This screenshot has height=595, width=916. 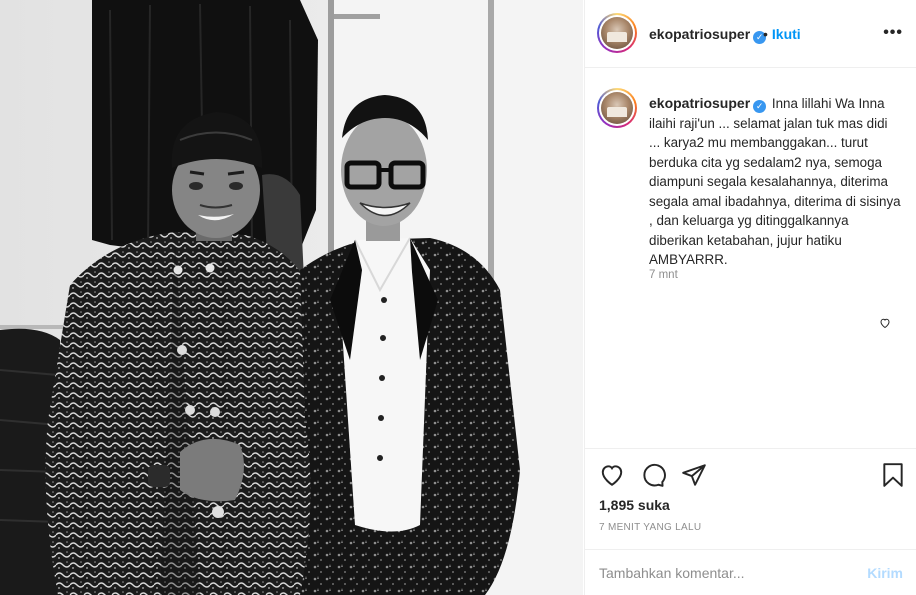 What do you see at coordinates (760, 106) in the screenshot?
I see `verified-badge-icon: ✓` at bounding box center [760, 106].